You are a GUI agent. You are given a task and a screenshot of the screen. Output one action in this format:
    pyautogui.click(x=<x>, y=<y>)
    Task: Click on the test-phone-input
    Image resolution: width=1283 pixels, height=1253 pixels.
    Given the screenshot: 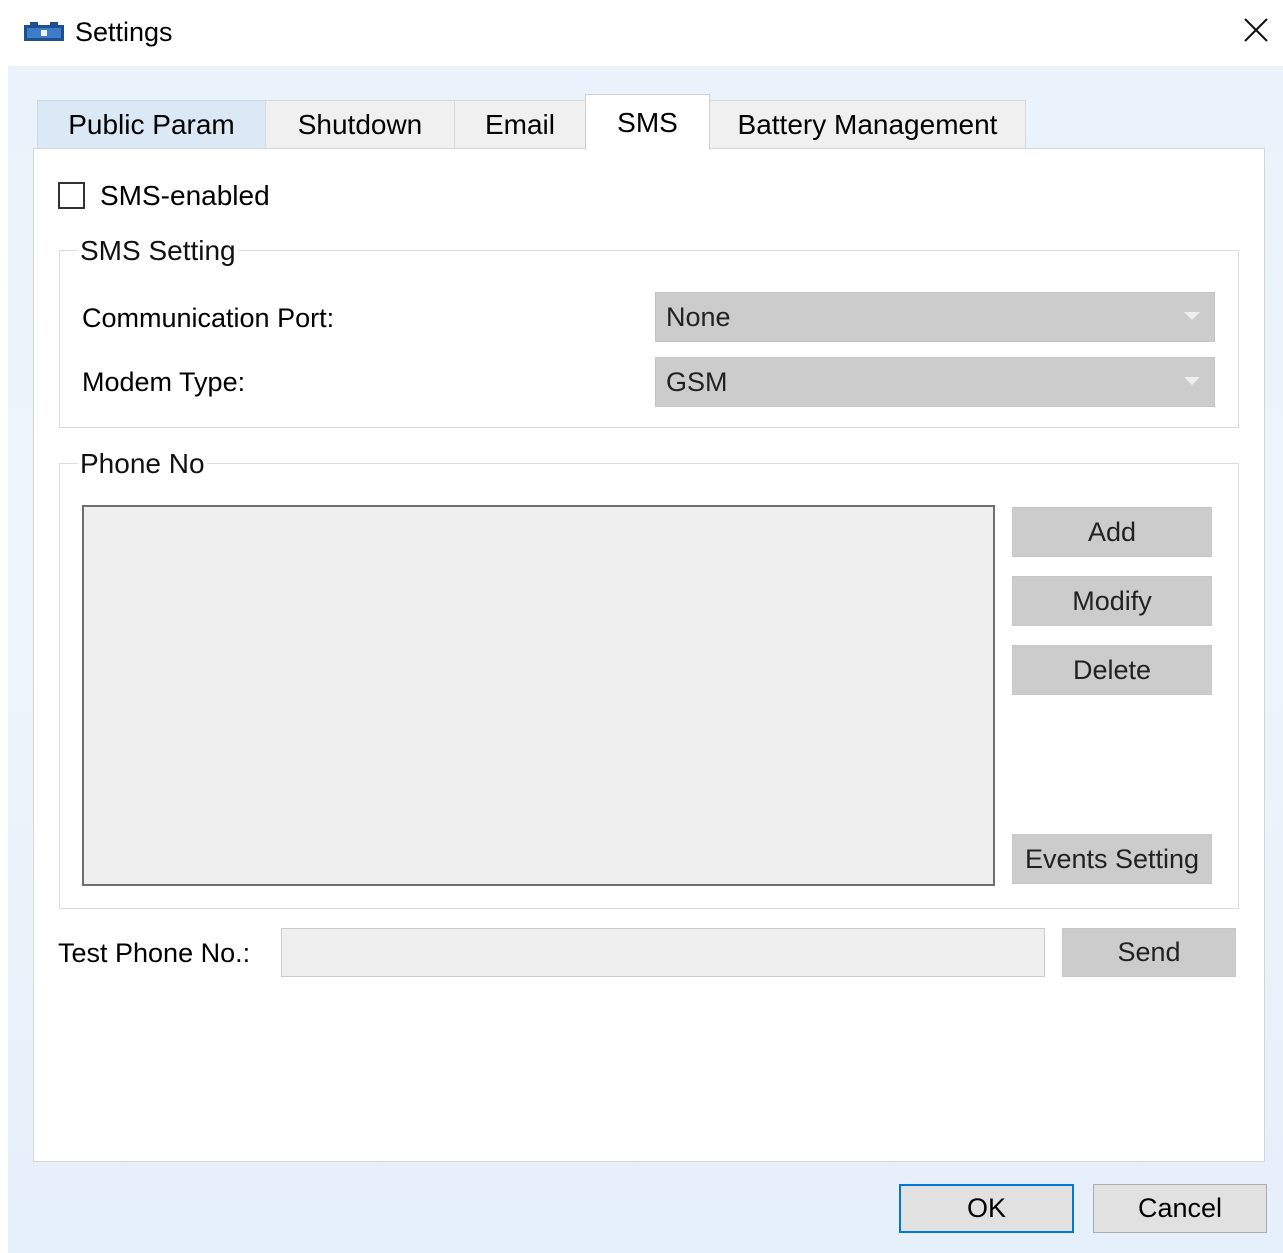 What is the action you would take?
    pyautogui.click(x=663, y=952)
    